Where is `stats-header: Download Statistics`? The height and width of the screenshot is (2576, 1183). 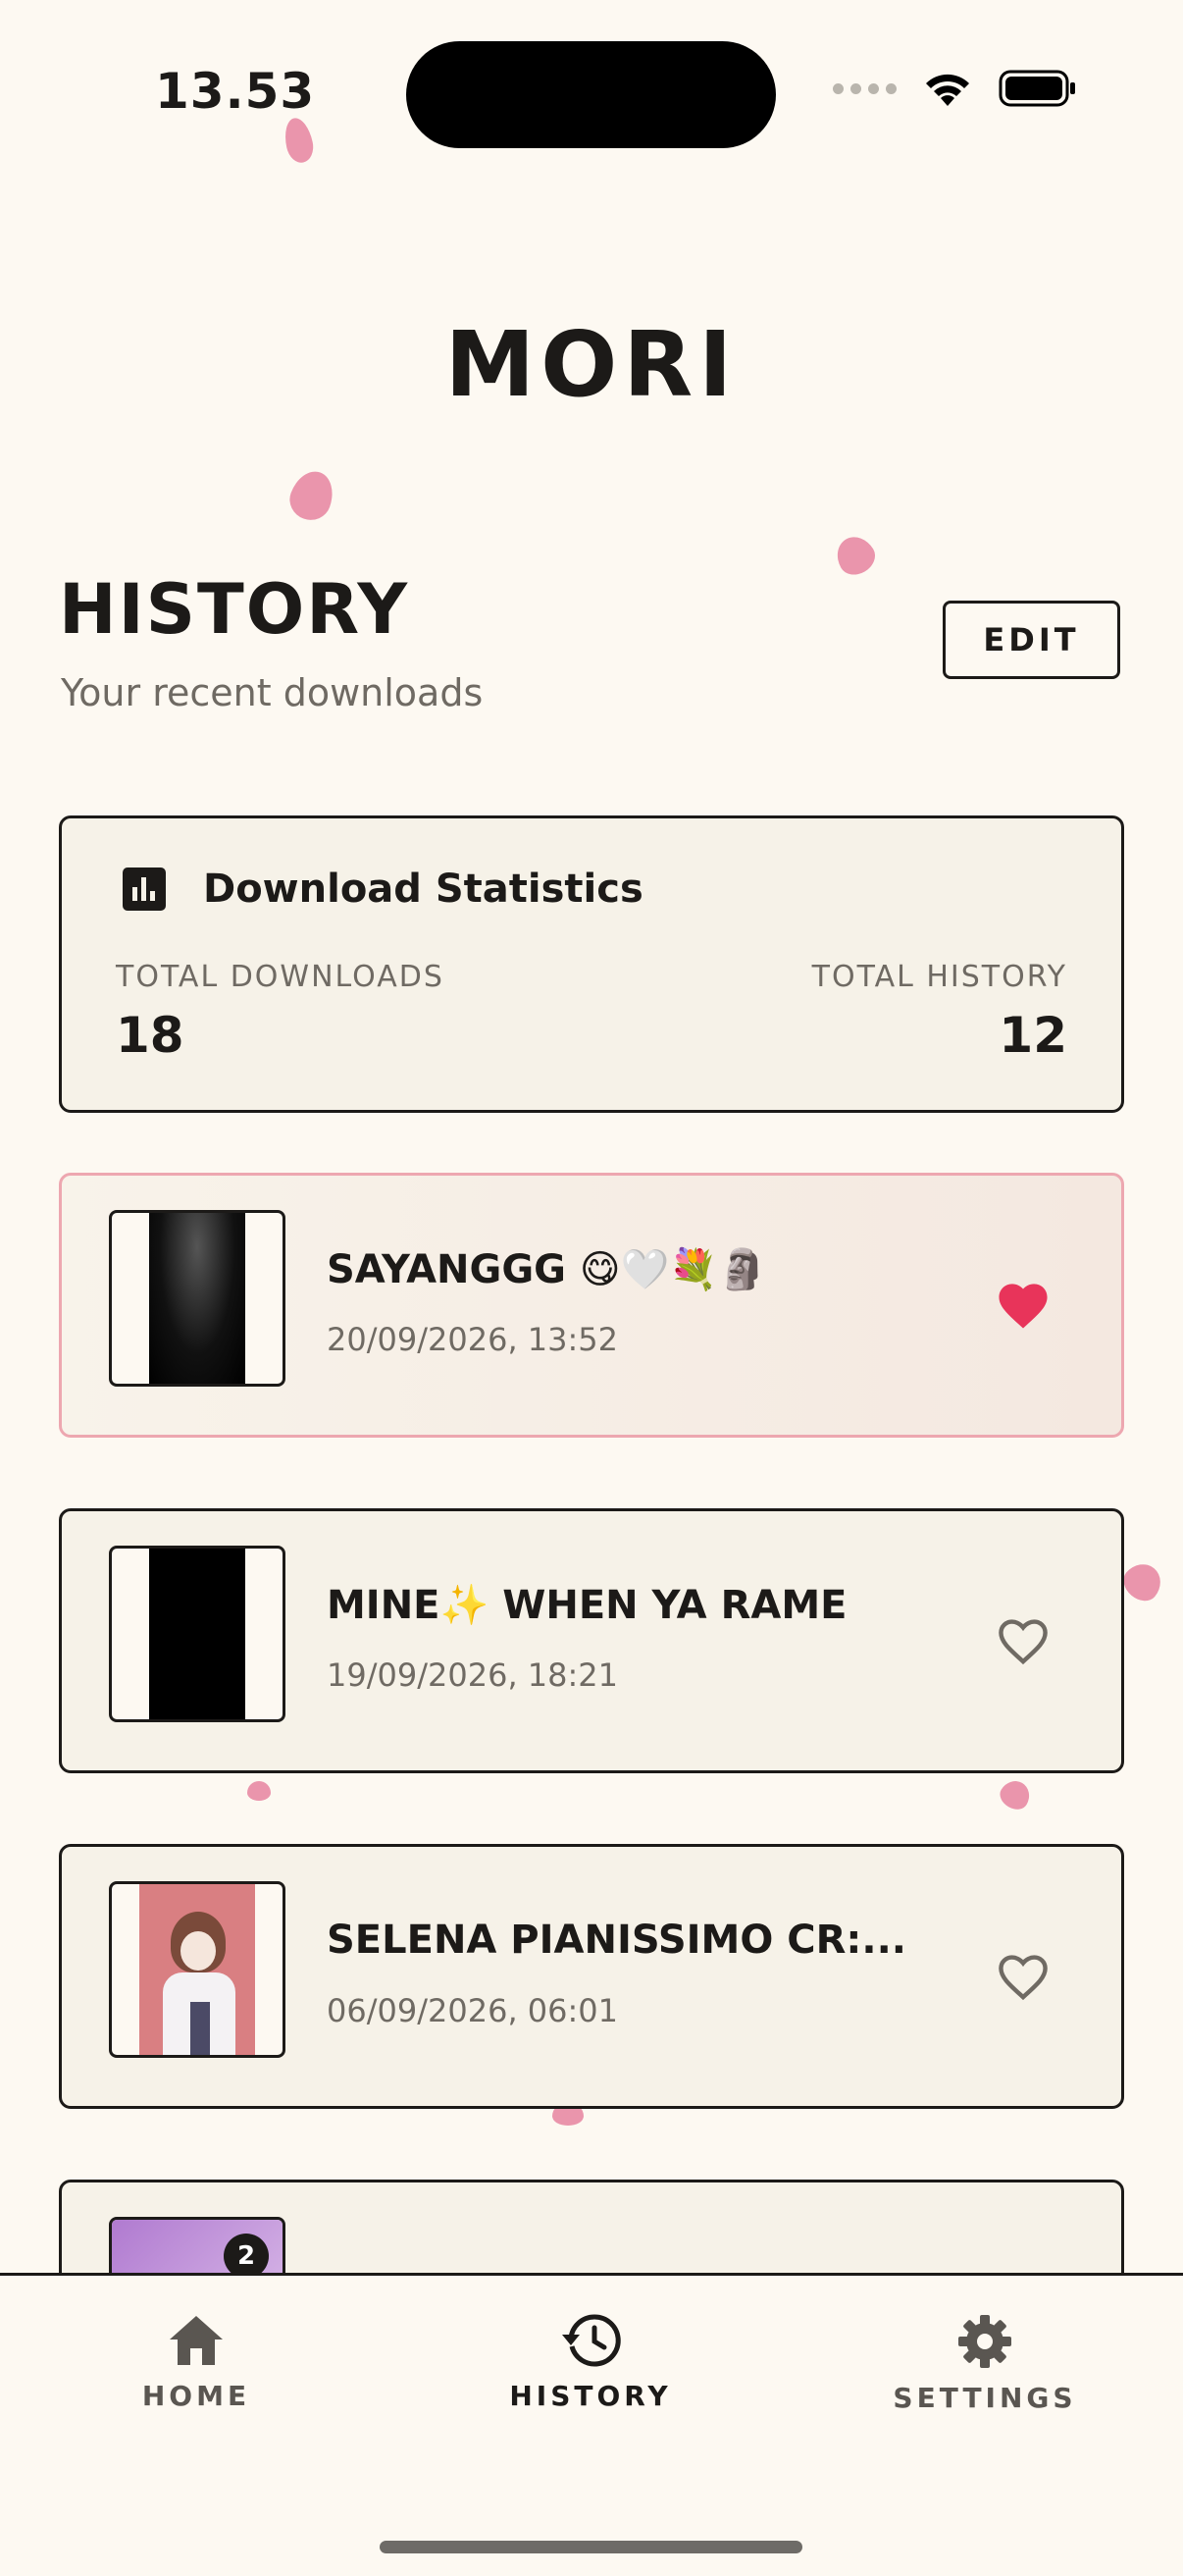
stats-header: Download Statistics is located at coordinates (382, 889).